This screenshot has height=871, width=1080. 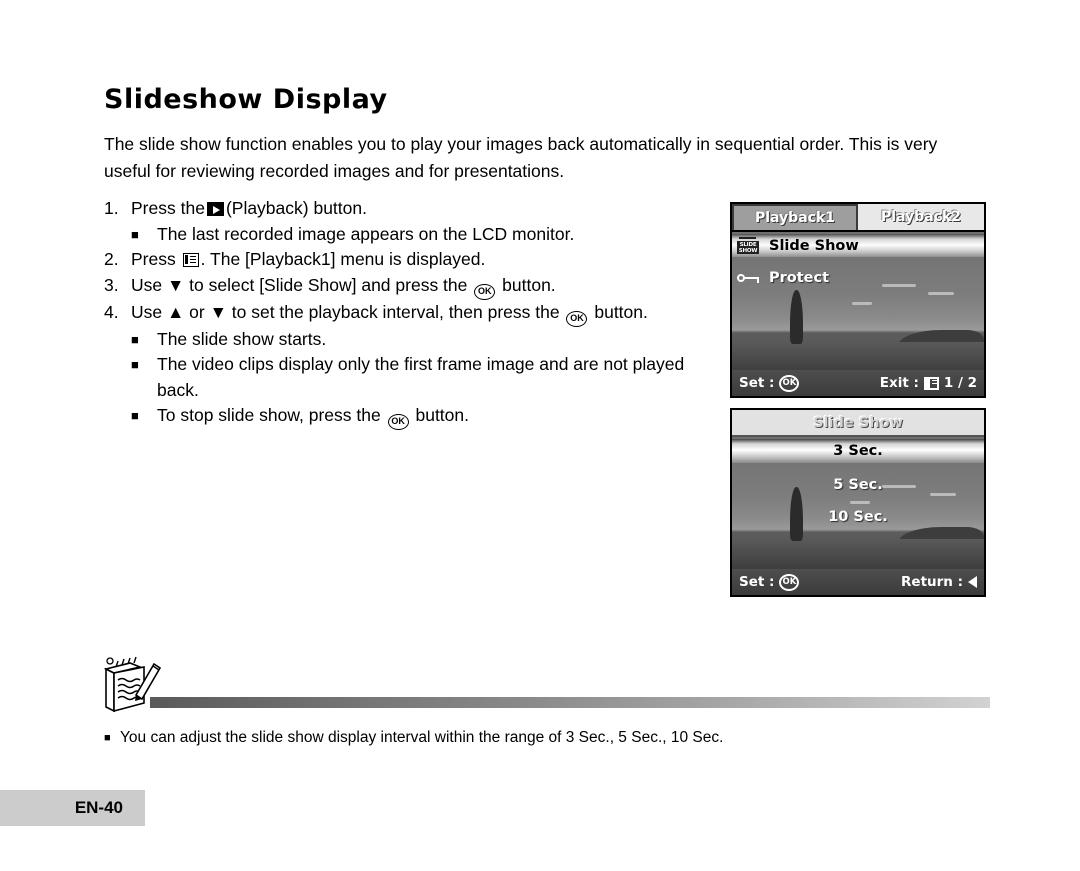 What do you see at coordinates (858, 423) in the screenshot?
I see `lcd-title: Slide Show` at bounding box center [858, 423].